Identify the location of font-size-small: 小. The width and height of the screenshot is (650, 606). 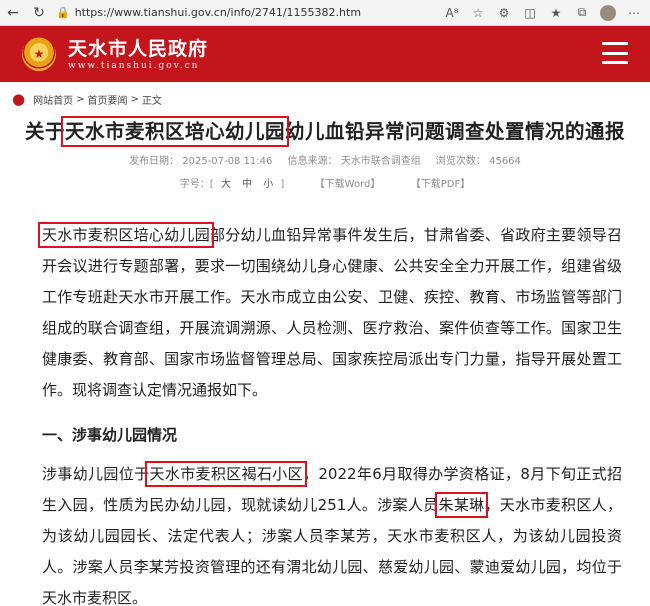
(268, 184).